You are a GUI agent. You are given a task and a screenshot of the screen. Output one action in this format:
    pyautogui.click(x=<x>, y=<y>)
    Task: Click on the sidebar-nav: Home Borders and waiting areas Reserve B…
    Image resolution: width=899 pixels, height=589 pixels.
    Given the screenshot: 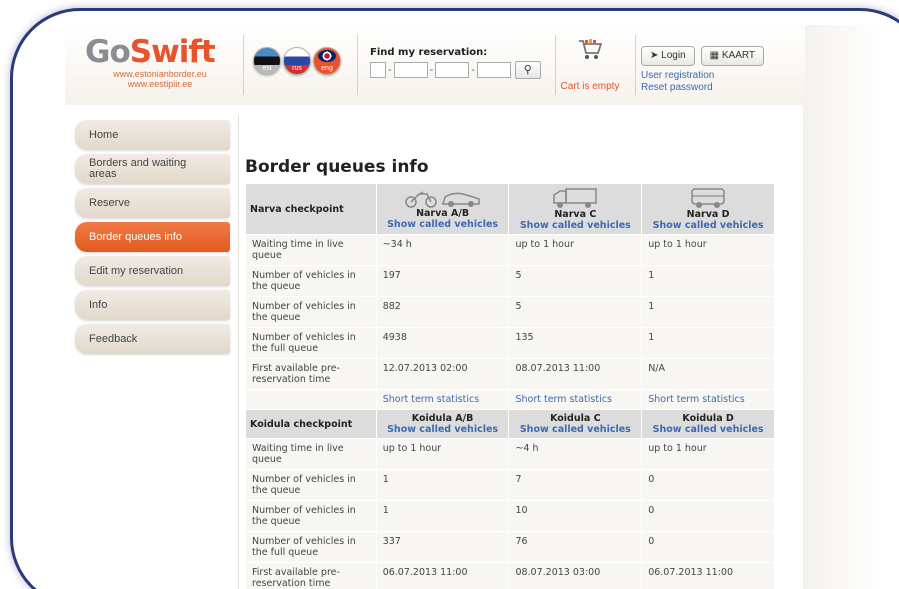 What is the action you would take?
    pyautogui.click(x=152, y=239)
    